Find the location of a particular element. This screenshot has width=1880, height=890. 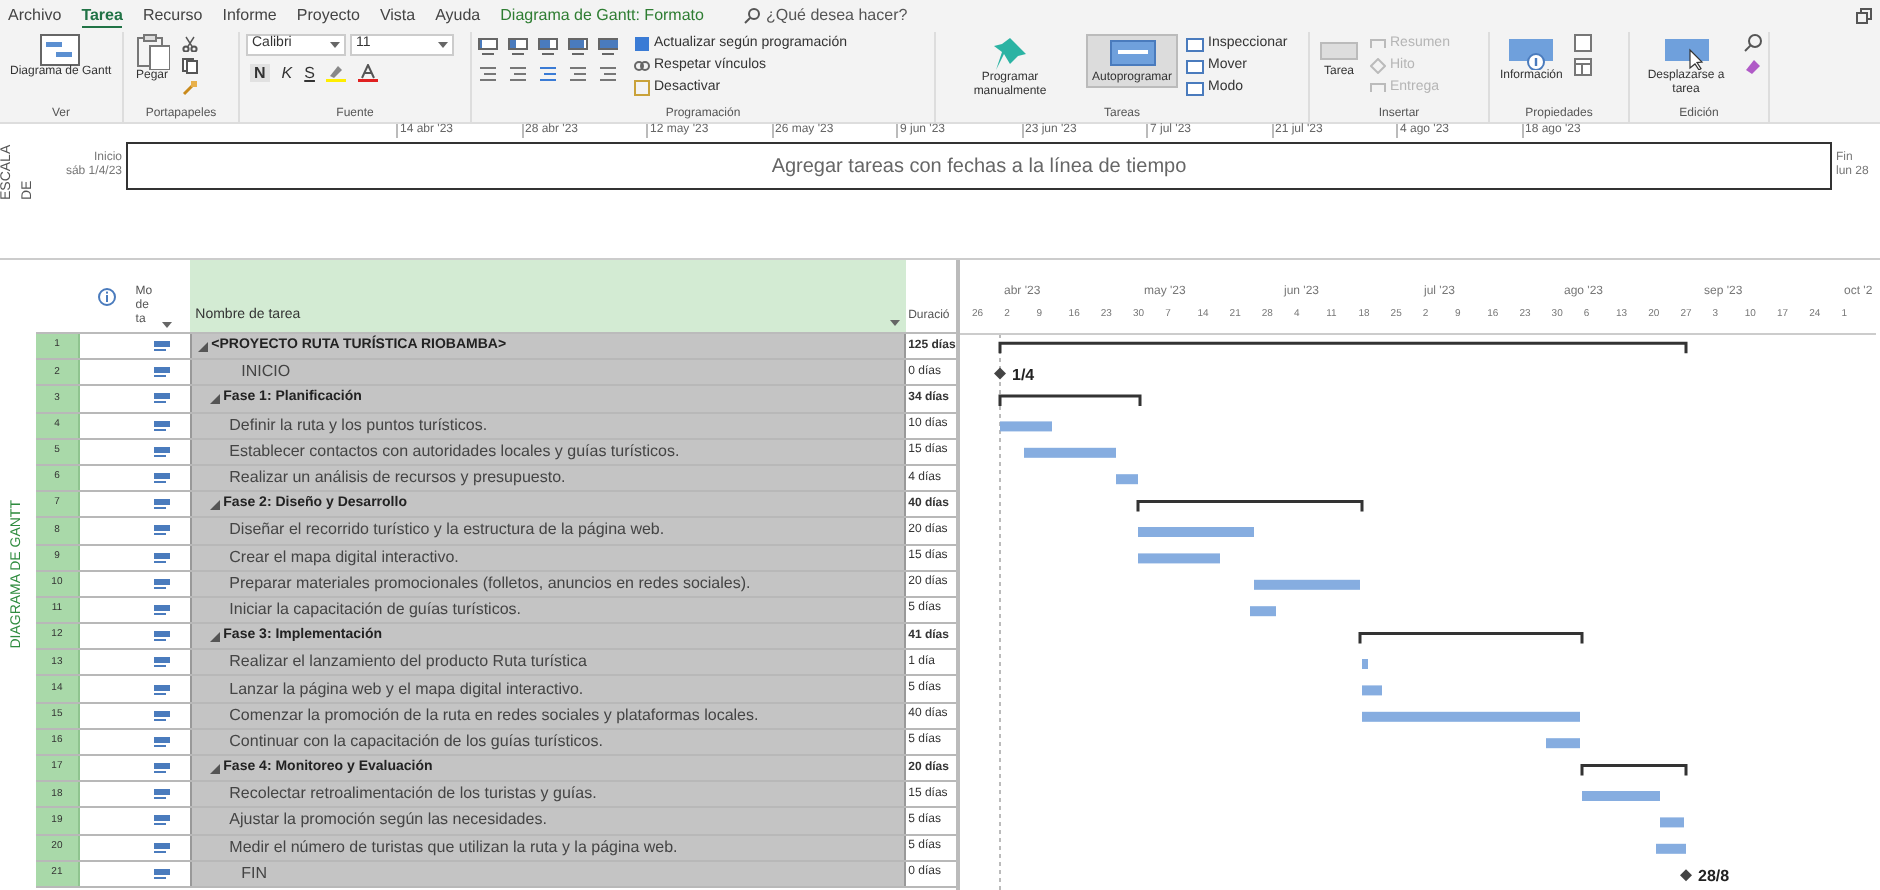

task-name: Establecer contactos con autoridades locales y guías turísticos. is located at coordinates (454, 451).